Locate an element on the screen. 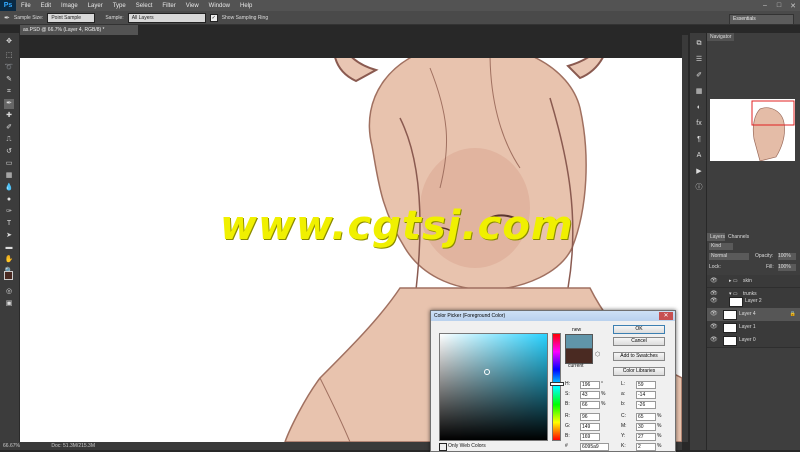  type-tool-icon: T is located at coordinates (9, 224).